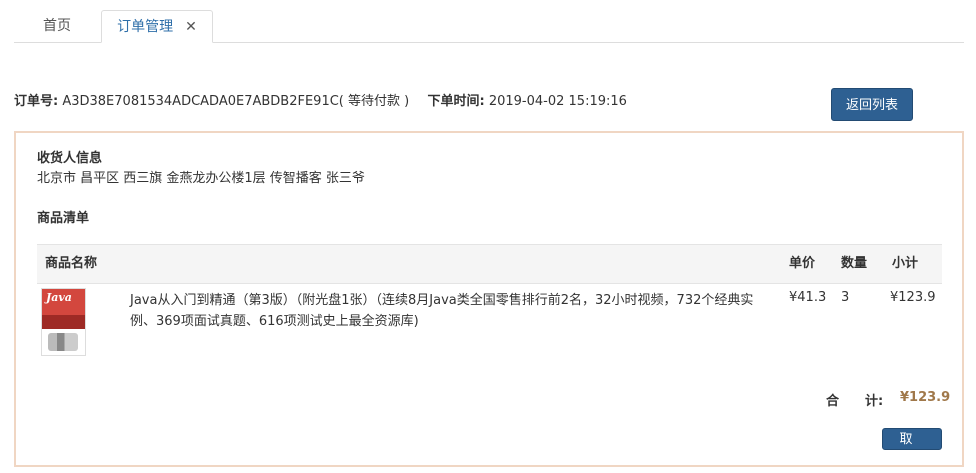 The width and height of the screenshot is (976, 473). I want to click on product-image-title: Java, so click(59, 297).